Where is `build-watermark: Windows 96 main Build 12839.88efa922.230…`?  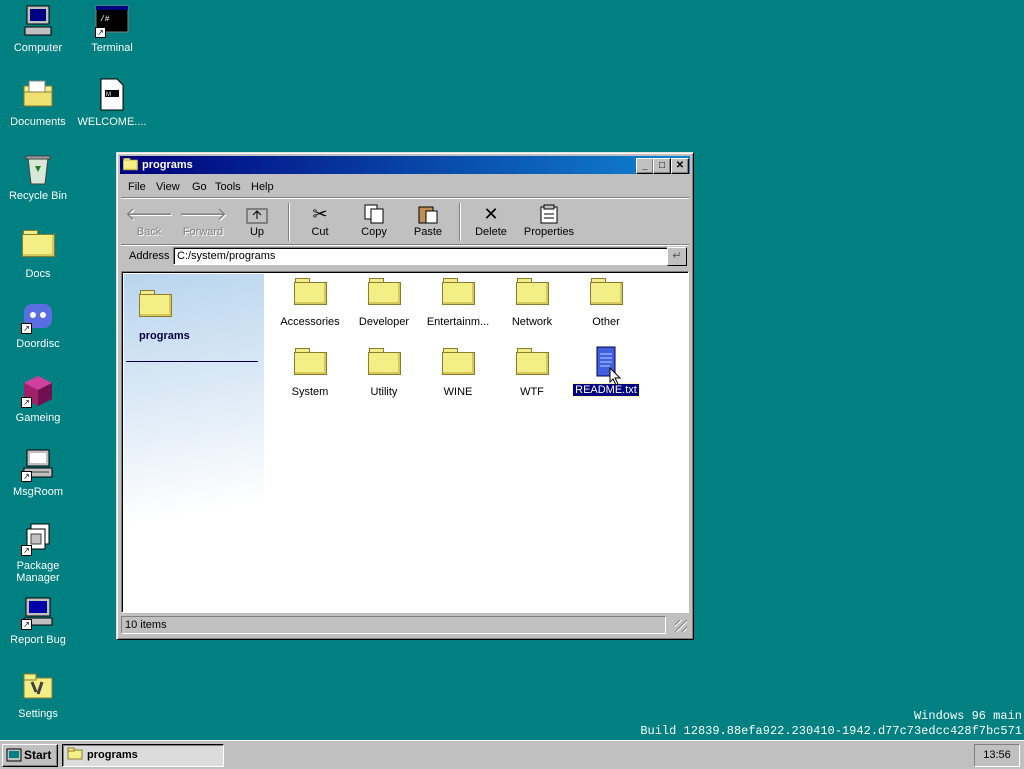 build-watermark: Windows 96 main Build 12839.88efa922.230… is located at coordinates (831, 724).